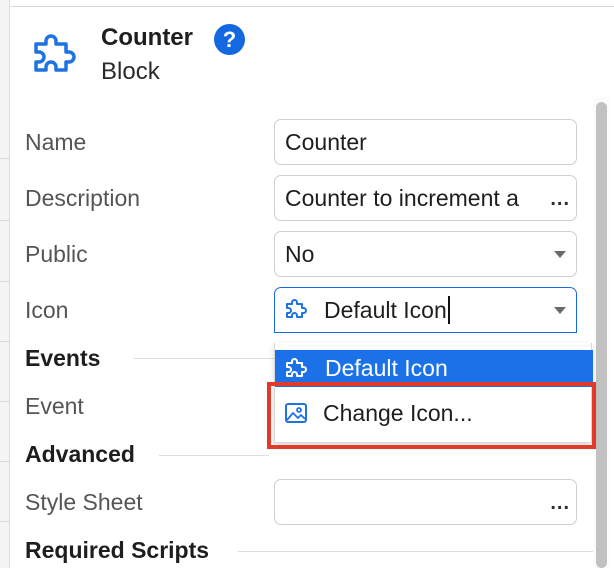 The height and width of the screenshot is (568, 614). I want to click on public-select-value: No, so click(300, 253).